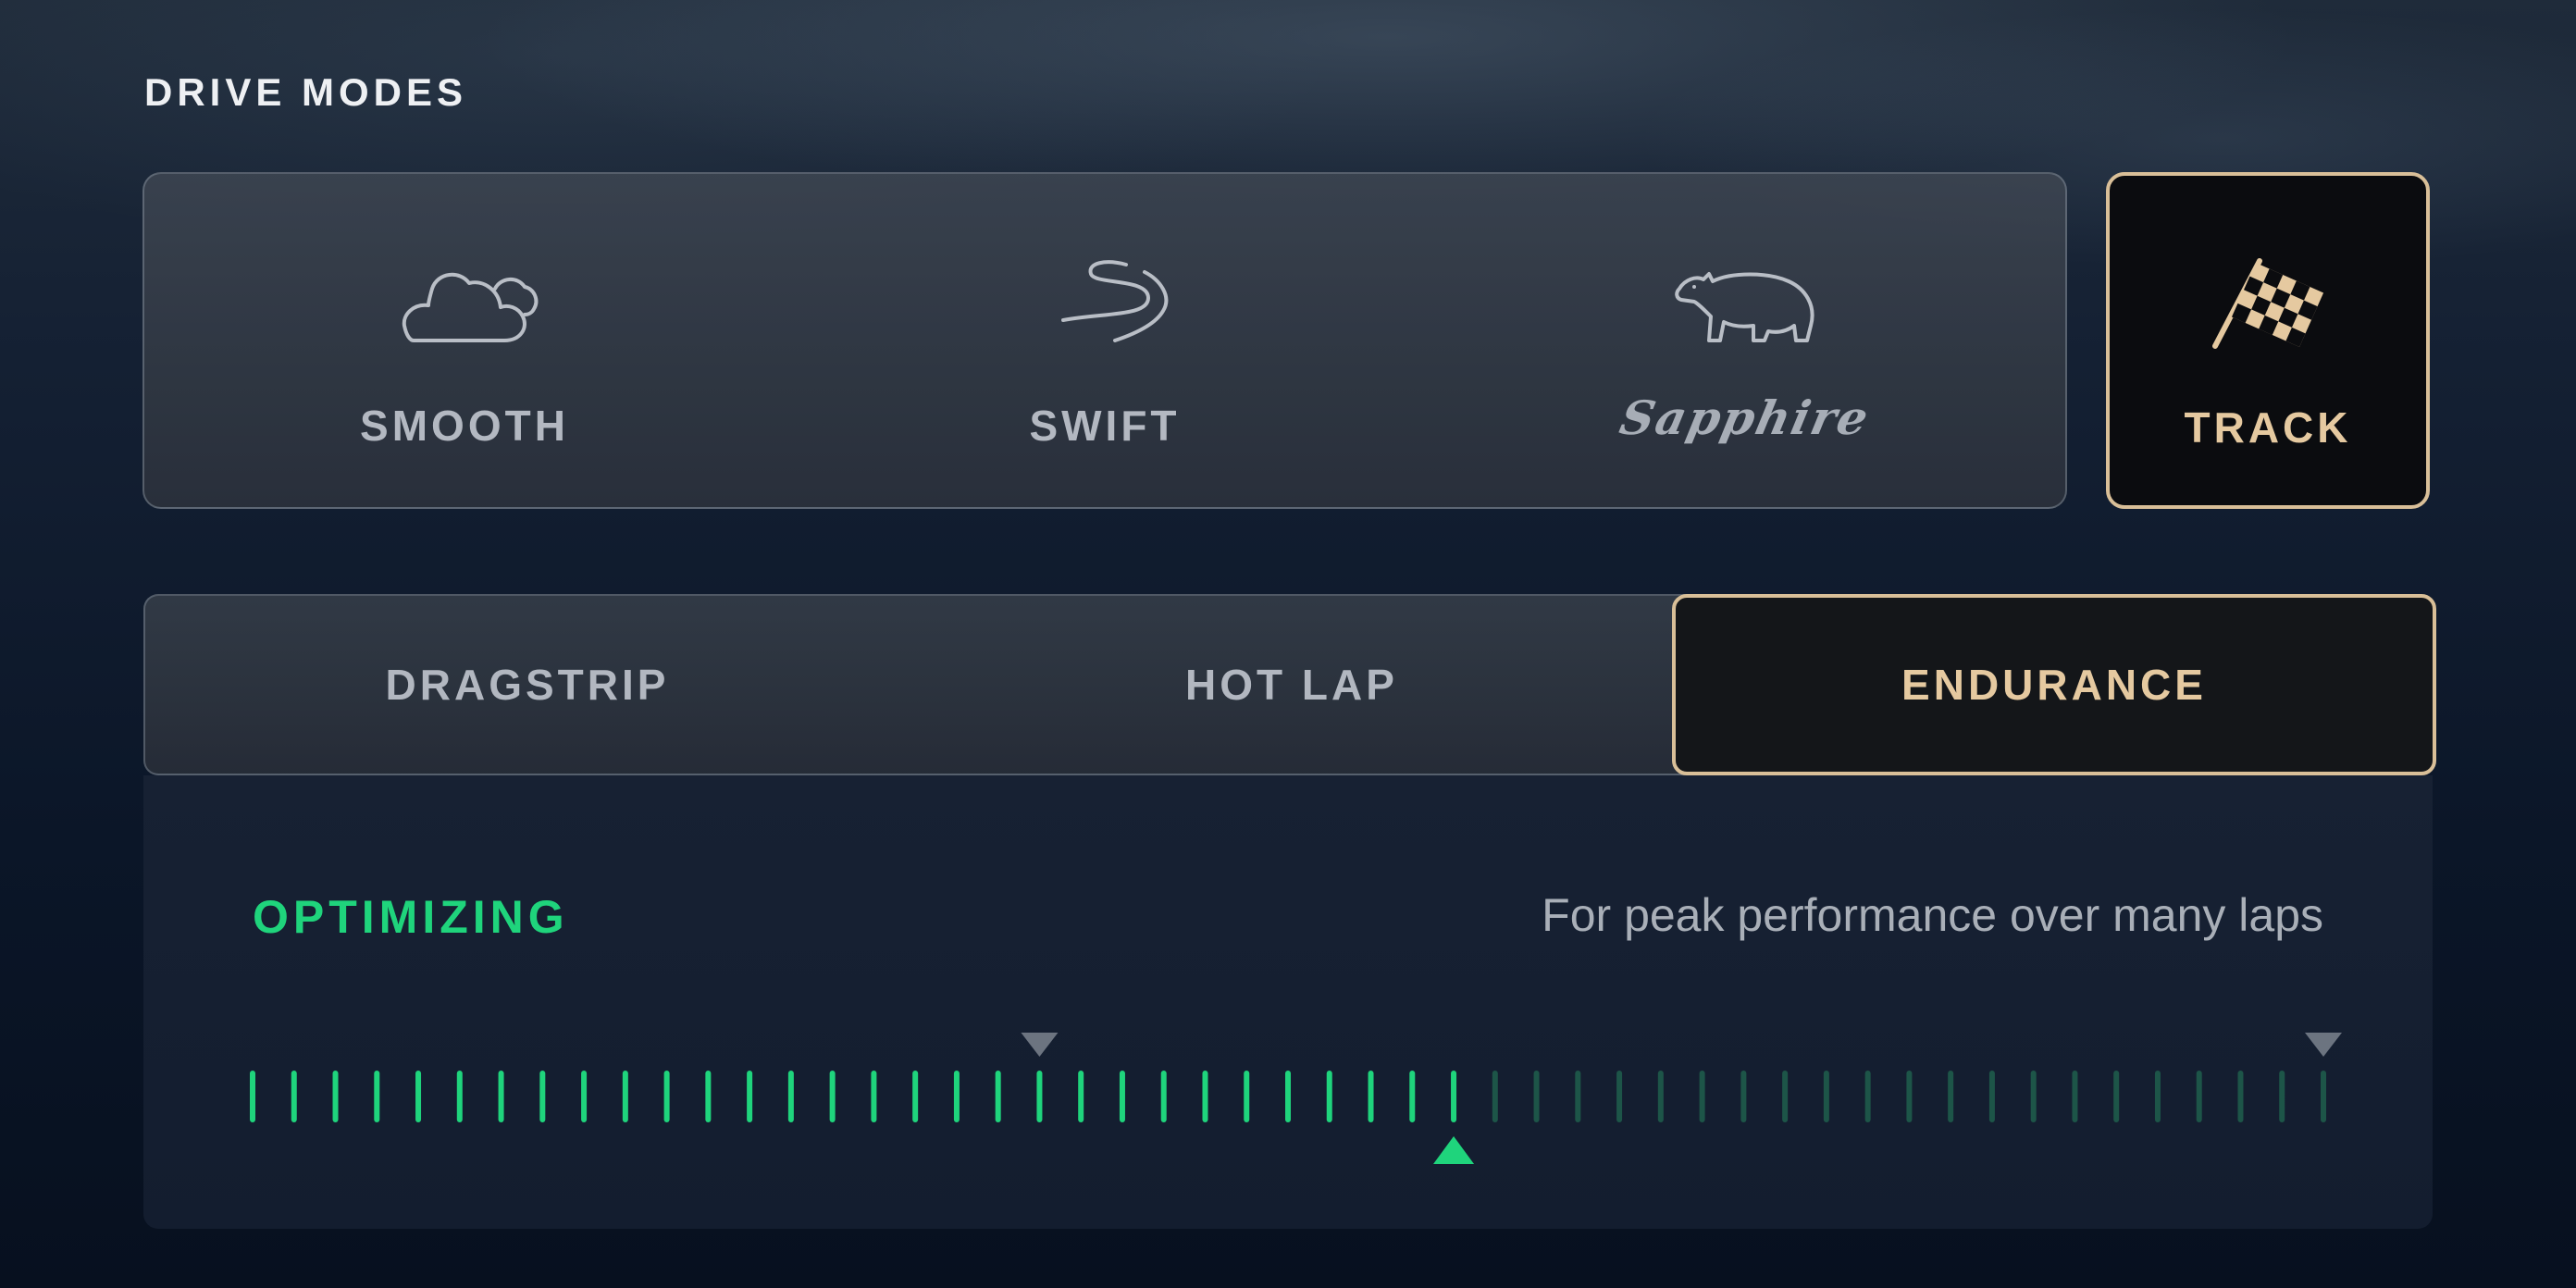 The height and width of the screenshot is (1288, 2576). I want to click on checkered-flag-icon, so click(2268, 303).